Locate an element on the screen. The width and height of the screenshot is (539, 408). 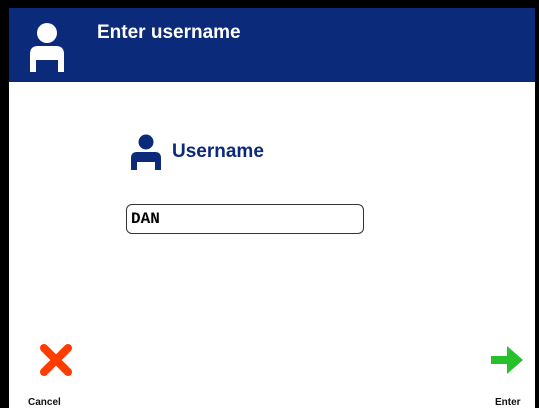
username-input is located at coordinates (245, 219).